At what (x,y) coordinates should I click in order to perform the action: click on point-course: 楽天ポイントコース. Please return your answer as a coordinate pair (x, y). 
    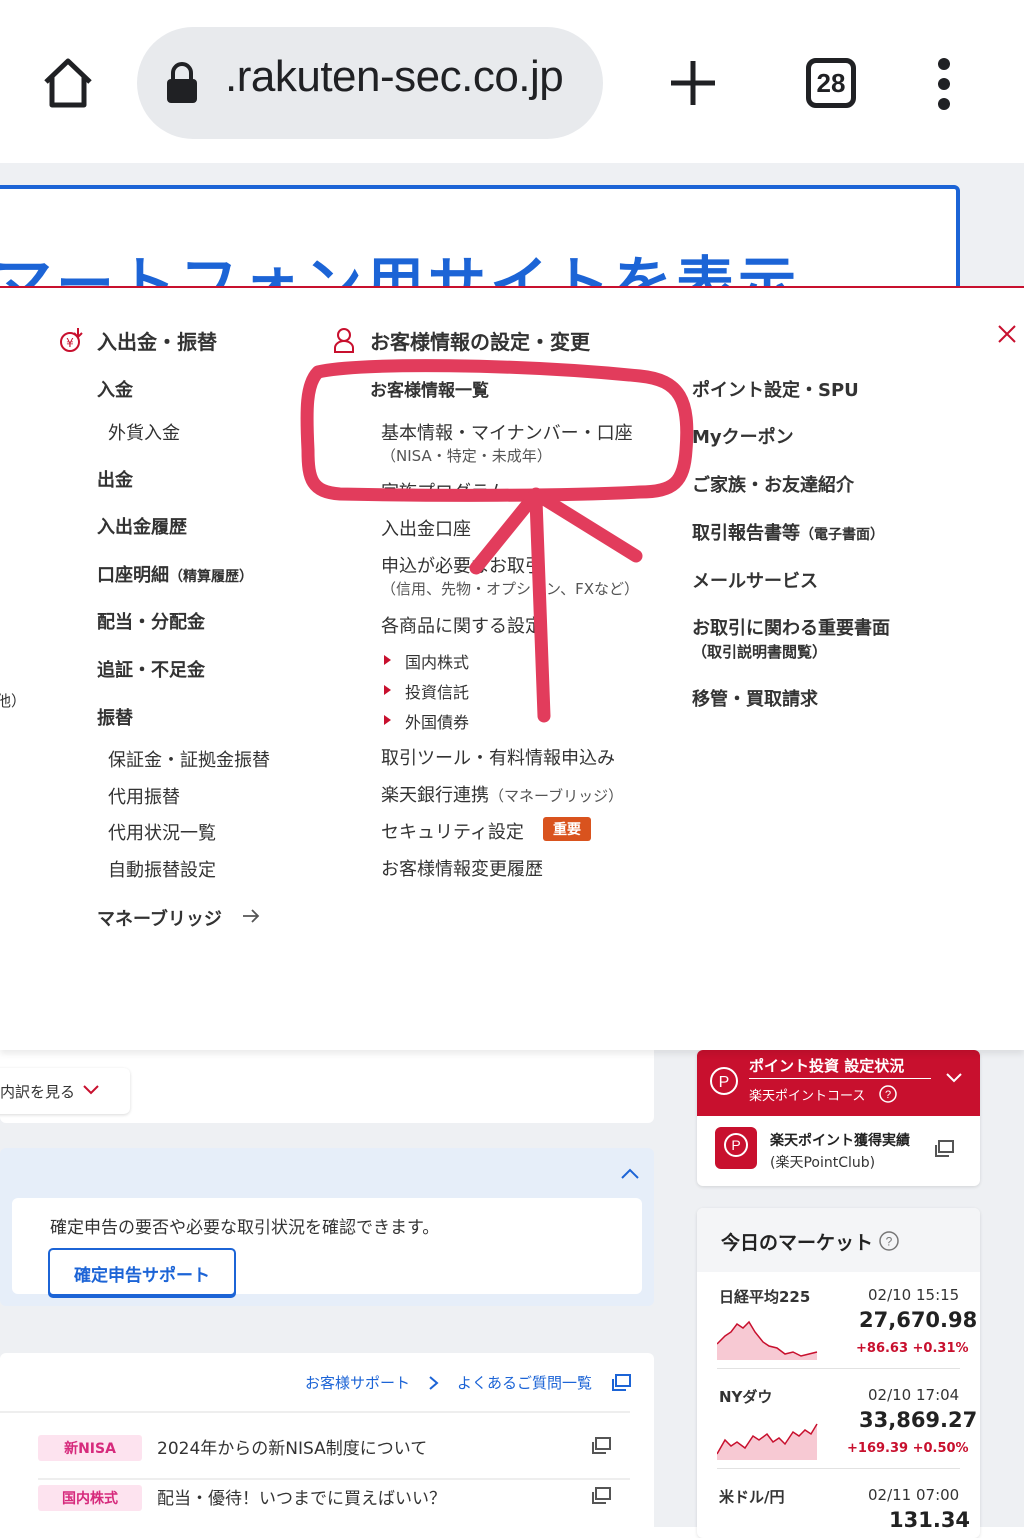
    Looking at the image, I should click on (807, 1096).